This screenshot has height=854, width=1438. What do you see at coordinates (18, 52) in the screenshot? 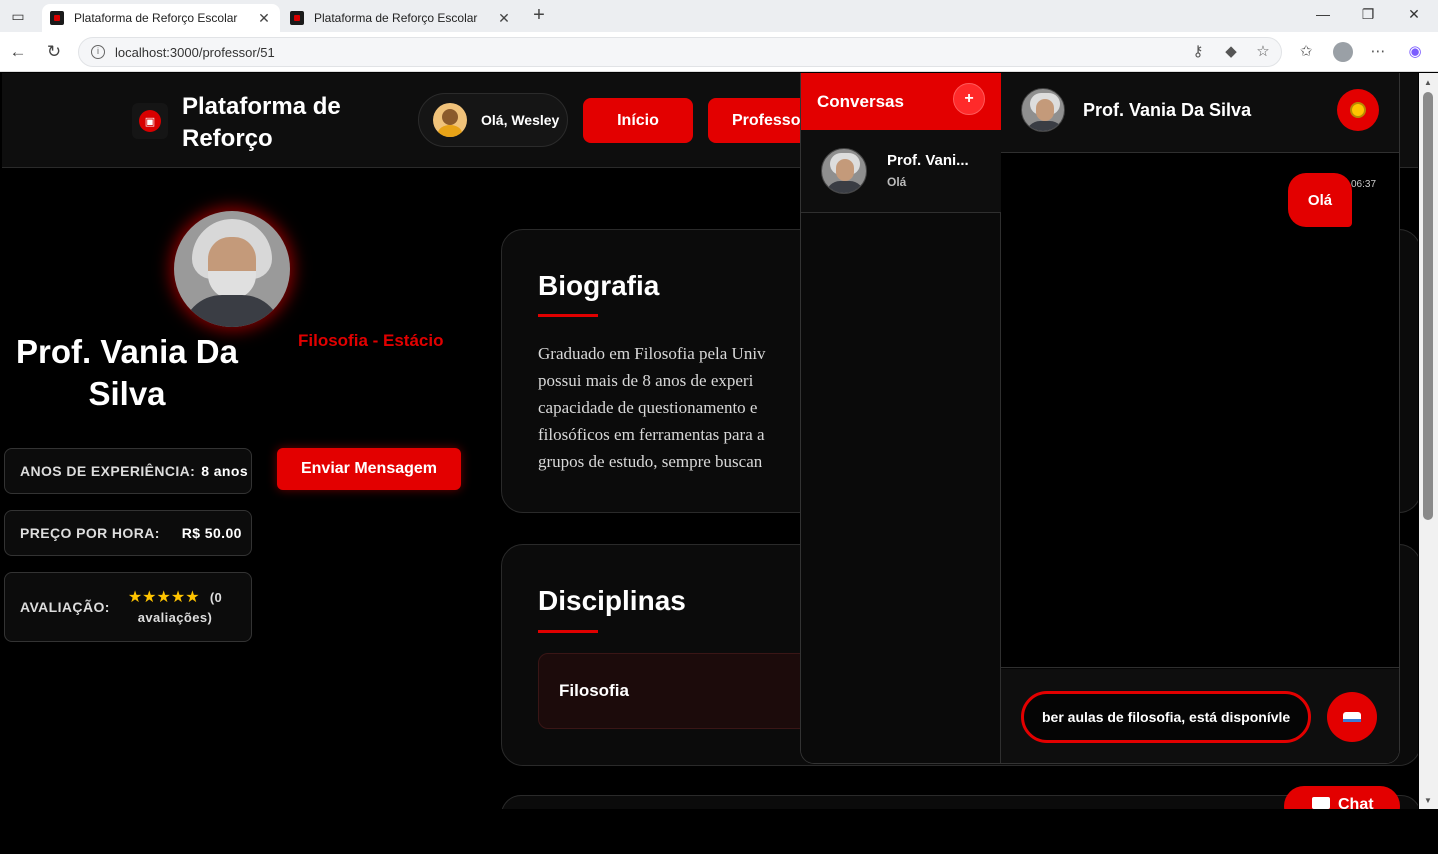
I see `back-icon: ←` at bounding box center [18, 52].